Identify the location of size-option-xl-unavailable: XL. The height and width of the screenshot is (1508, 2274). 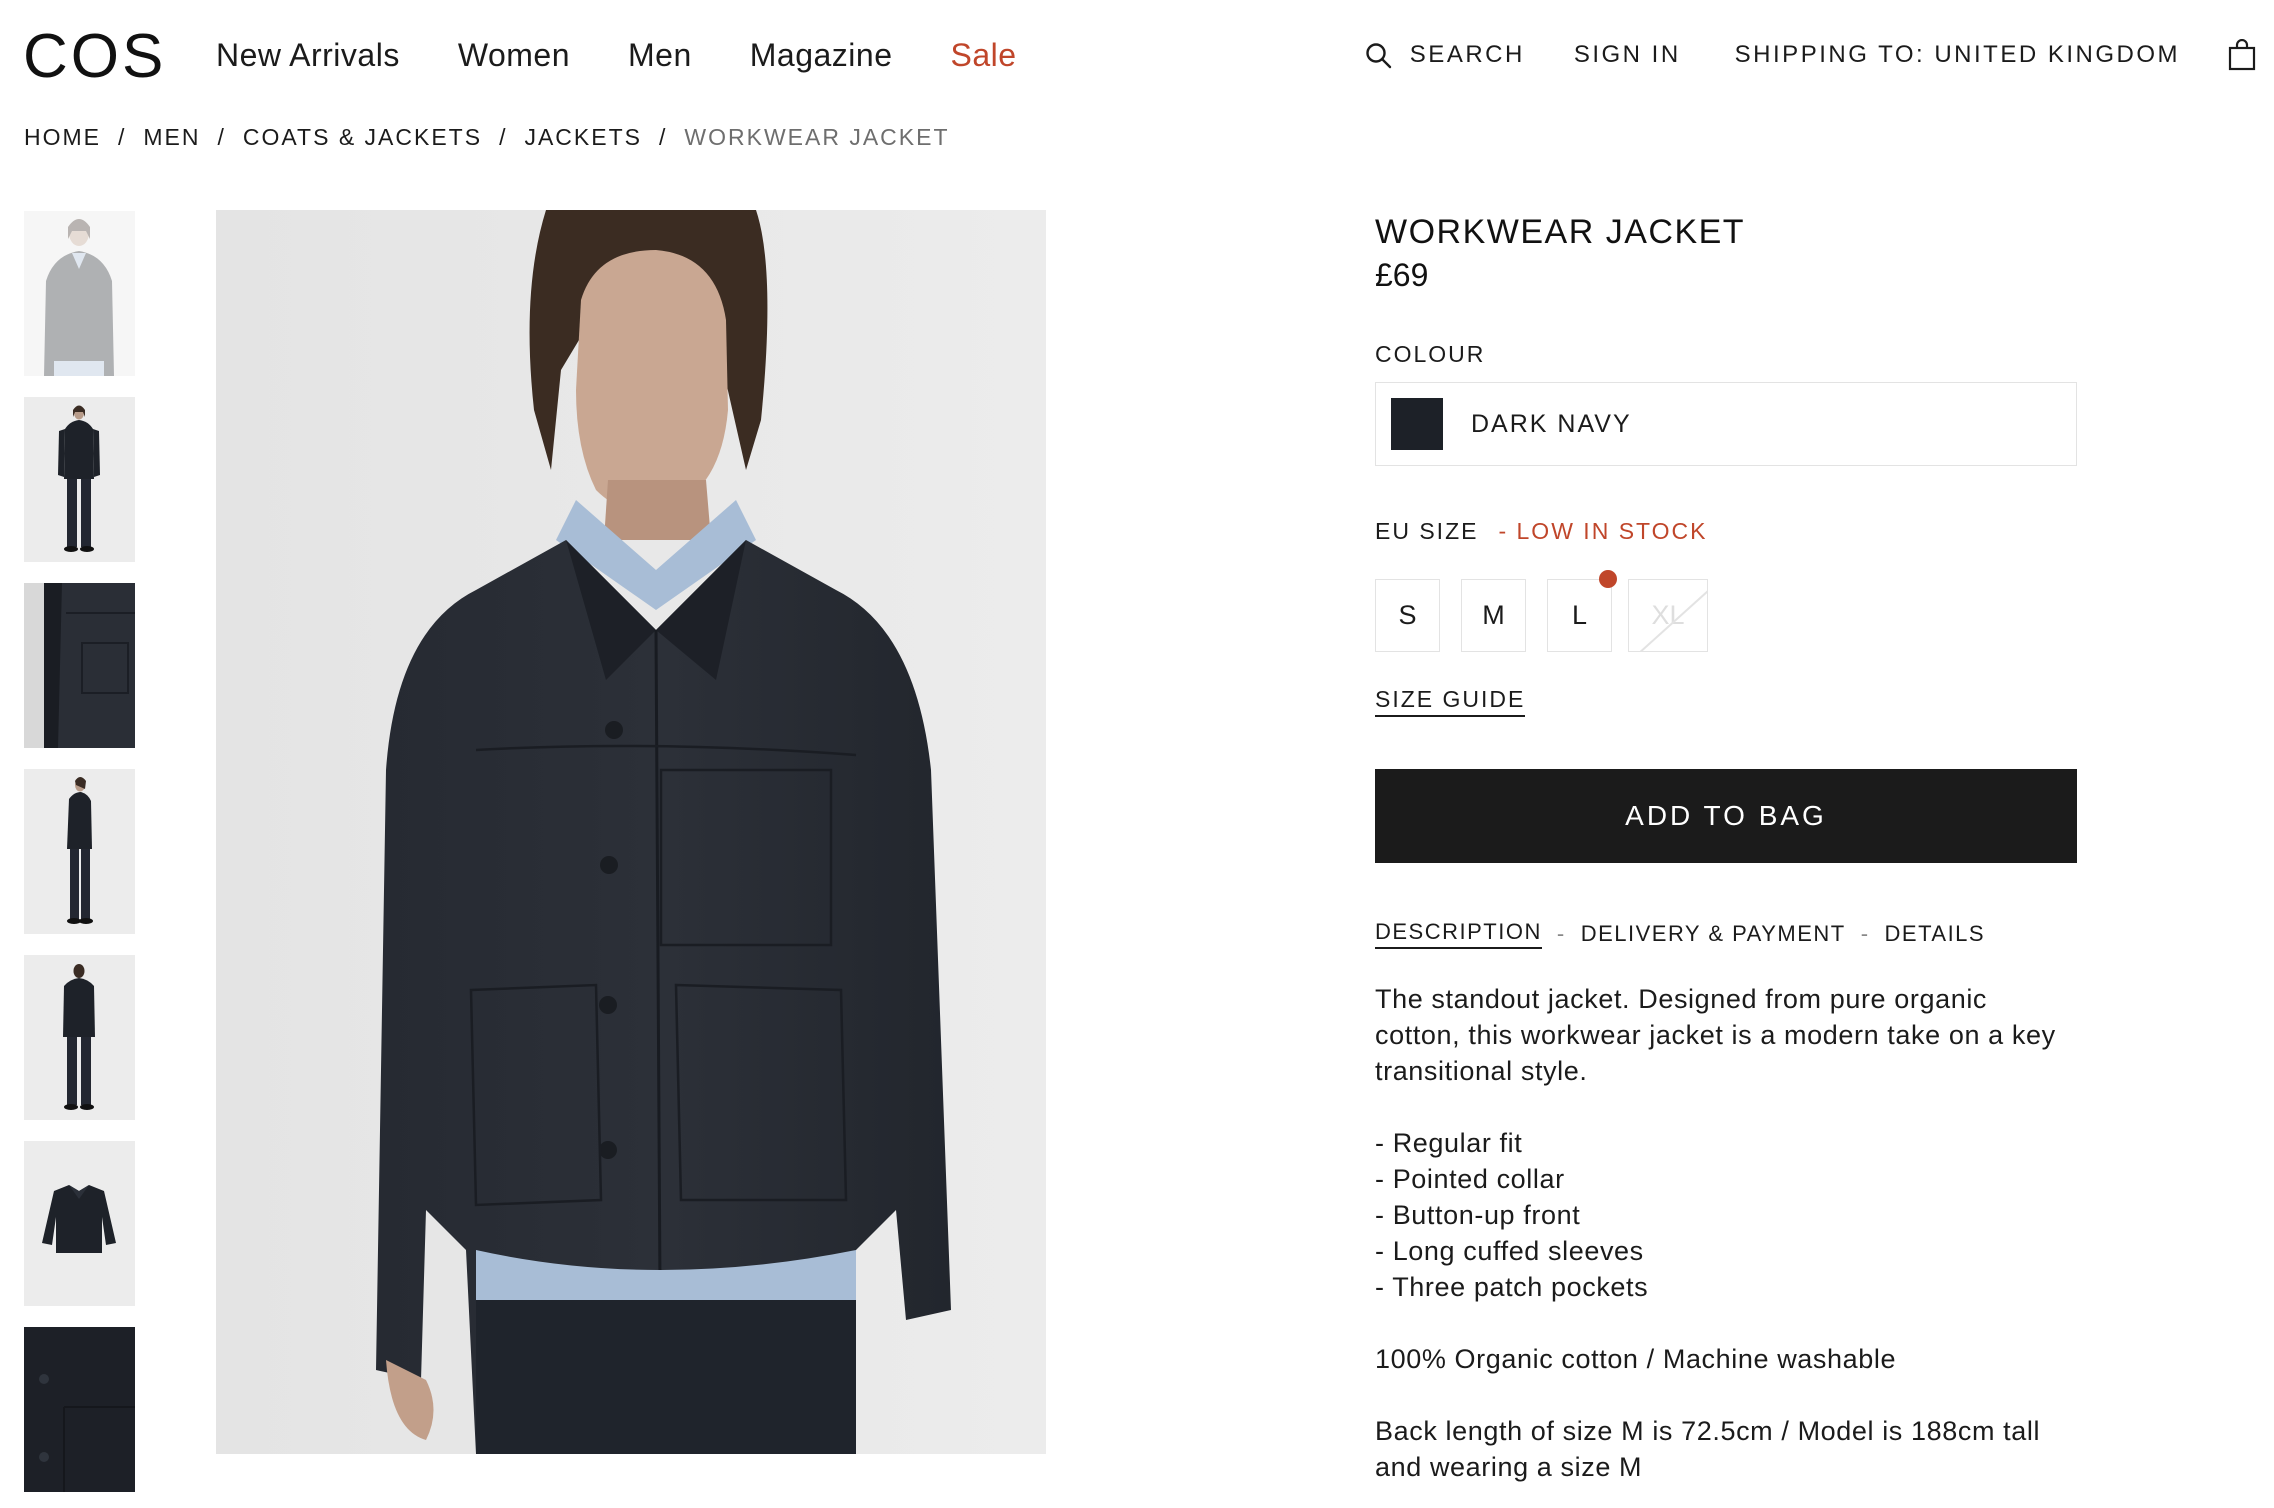
(1668, 615).